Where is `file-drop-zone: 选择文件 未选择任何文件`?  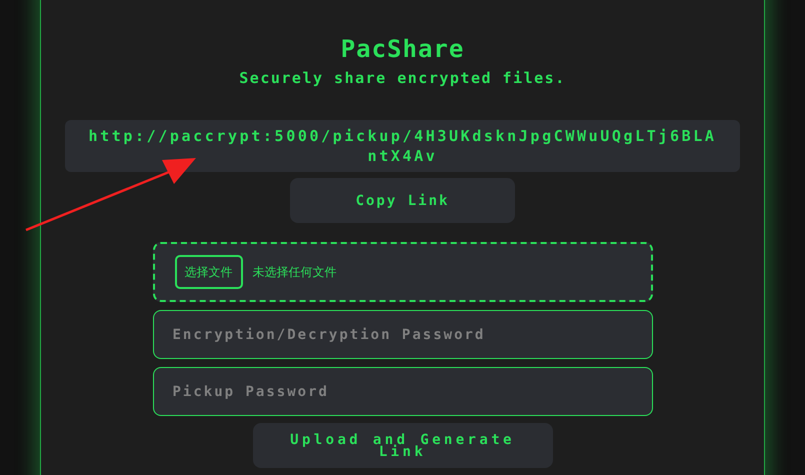
file-drop-zone: 选择文件 未选择任何文件 is located at coordinates (402, 272).